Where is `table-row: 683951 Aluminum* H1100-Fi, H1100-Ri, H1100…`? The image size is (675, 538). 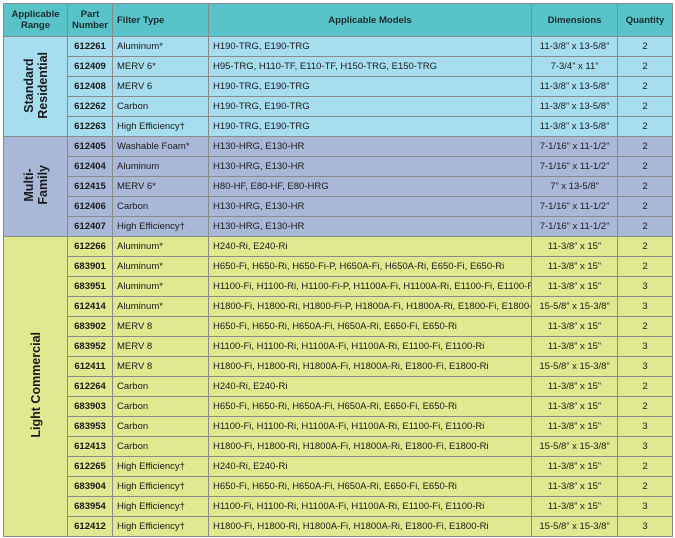
table-row: 683951 Aluminum* H1100-Fi, H1100-Ri, H1100… is located at coordinates (338, 286).